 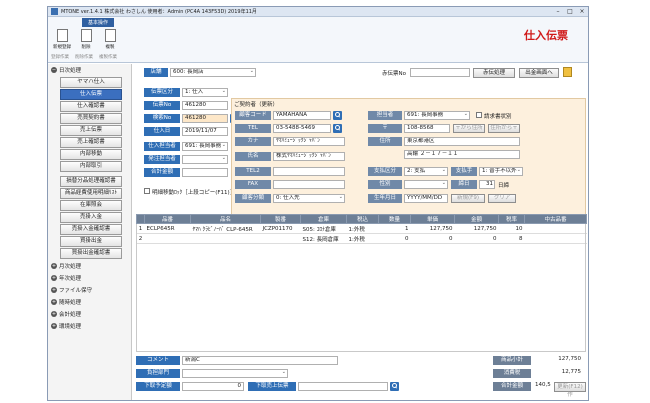 I want to click on delete-button: 削除, so click(x=86, y=39).